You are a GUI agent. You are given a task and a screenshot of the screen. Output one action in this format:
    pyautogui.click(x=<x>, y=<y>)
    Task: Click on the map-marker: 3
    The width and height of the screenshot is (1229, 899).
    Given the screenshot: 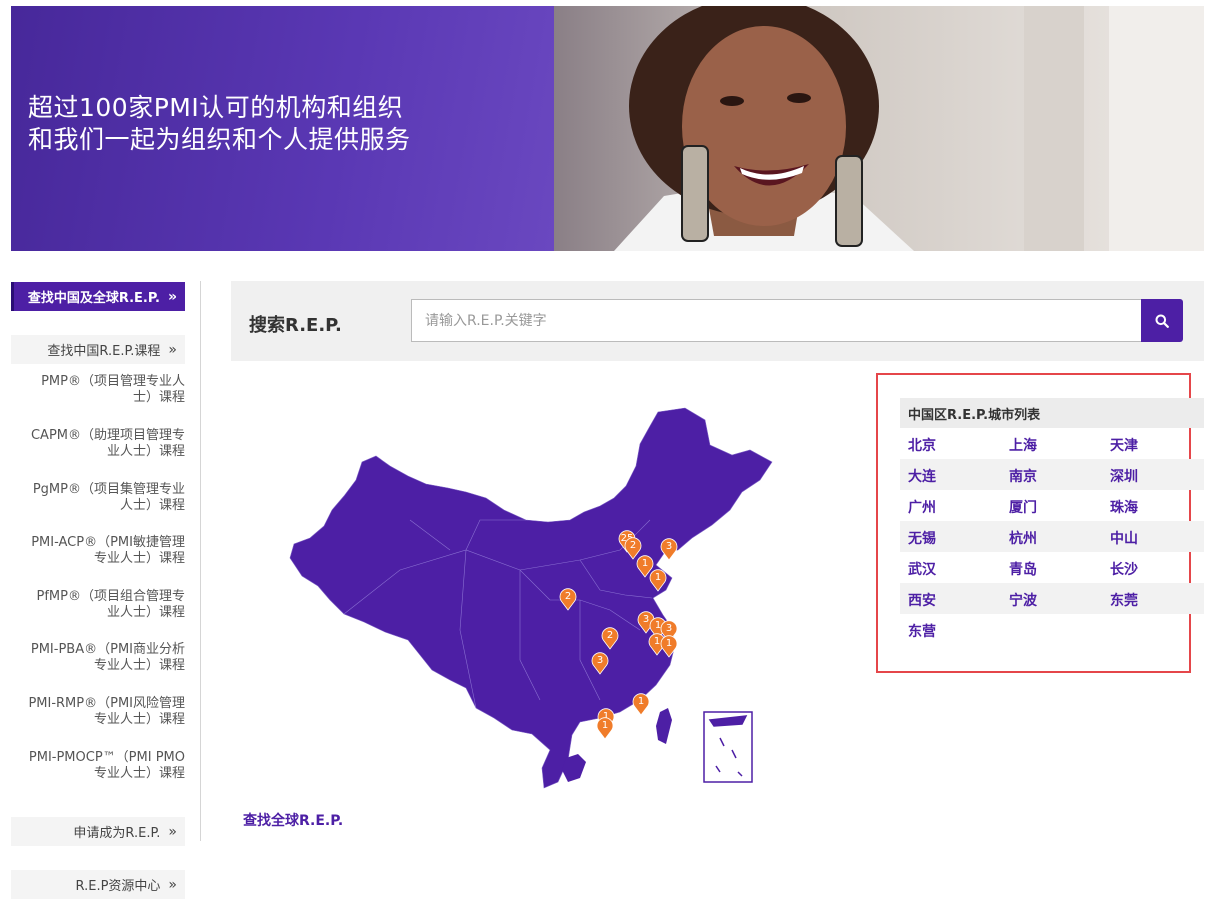 What is the action you would take?
    pyautogui.click(x=669, y=549)
    